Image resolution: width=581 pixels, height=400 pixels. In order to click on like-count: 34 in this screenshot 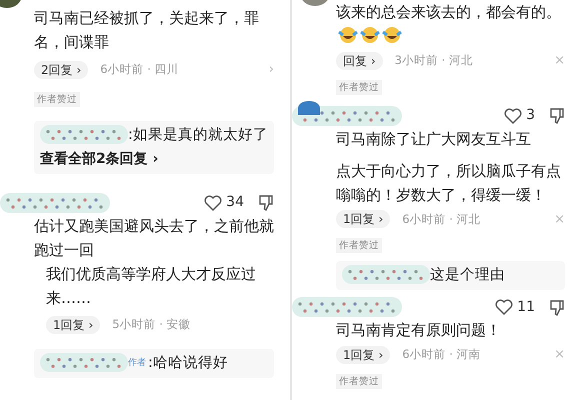, I will do `click(235, 202)`.